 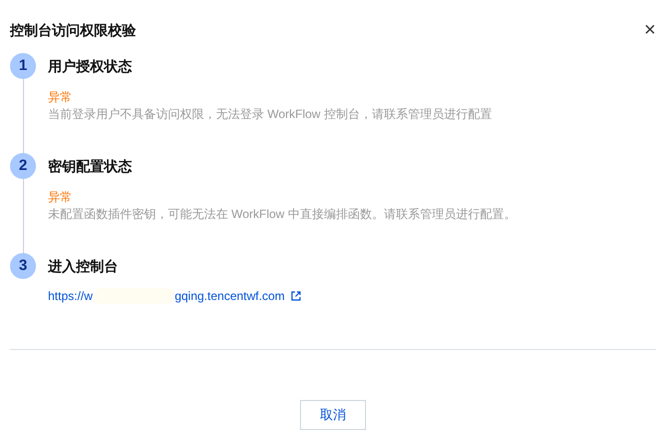 What do you see at coordinates (70, 296) in the screenshot?
I see `console-link: https://w` at bounding box center [70, 296].